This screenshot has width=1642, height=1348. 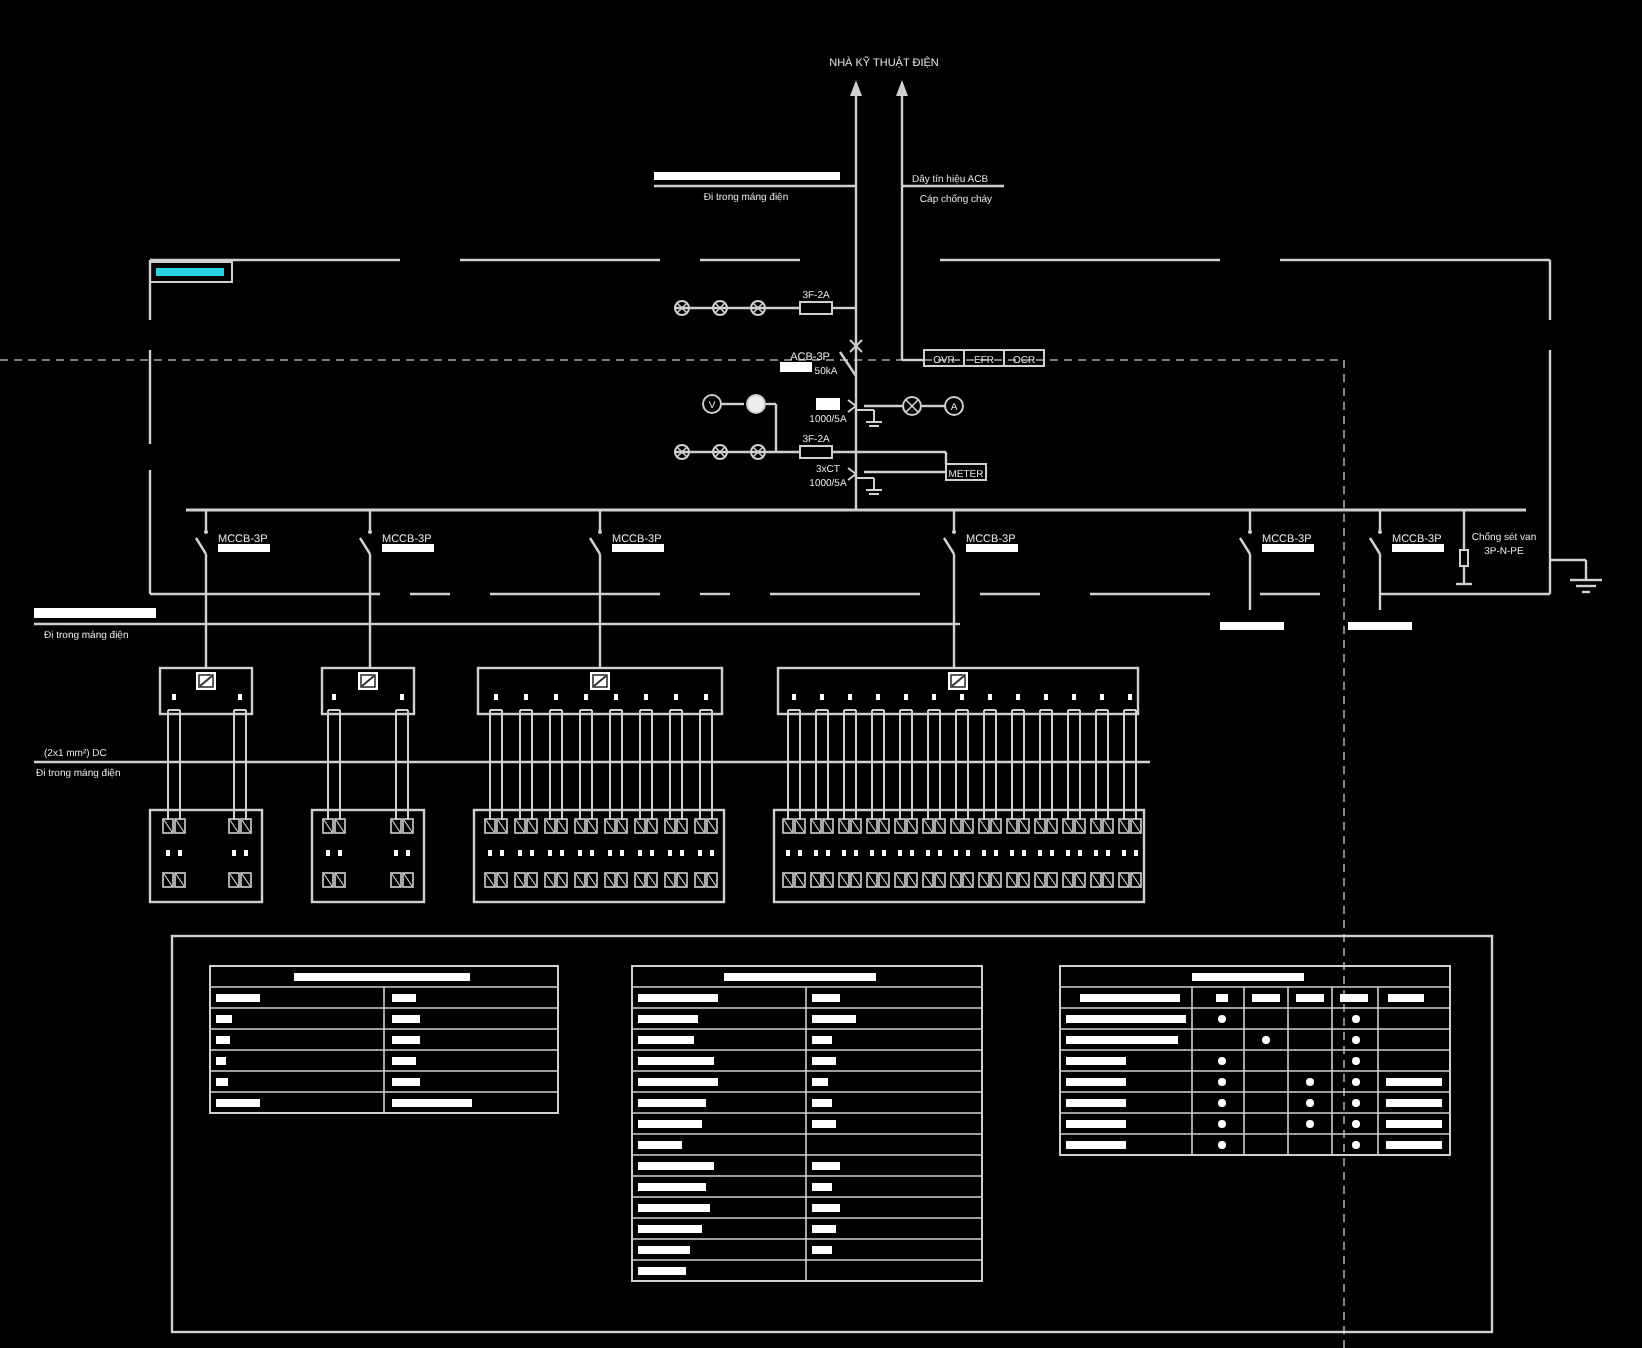 What do you see at coordinates (191, 272) in the screenshot?
I see `enclosure-tag` at bounding box center [191, 272].